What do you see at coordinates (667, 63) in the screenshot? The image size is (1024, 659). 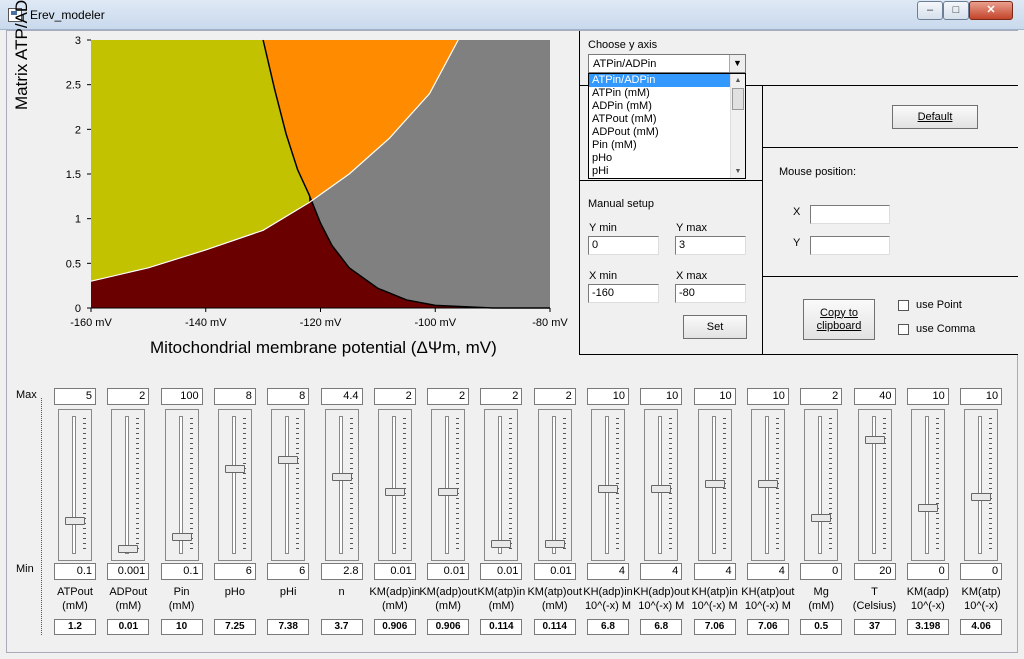 I see `y-axis-select: ATPin/ADPin ▼` at bounding box center [667, 63].